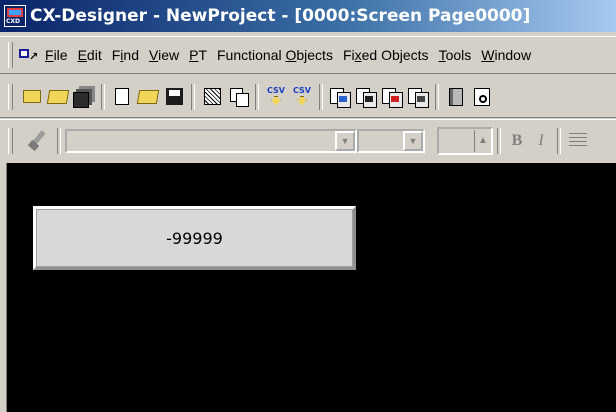 The width and height of the screenshot is (616, 412). What do you see at coordinates (465, 140) in the screenshot?
I see `line-width-spinner: ▲` at bounding box center [465, 140].